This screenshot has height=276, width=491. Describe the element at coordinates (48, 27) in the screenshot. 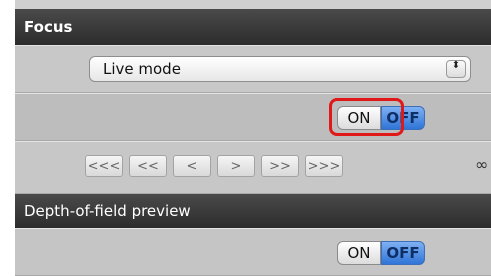

I see `focus-title: Focus` at that location.